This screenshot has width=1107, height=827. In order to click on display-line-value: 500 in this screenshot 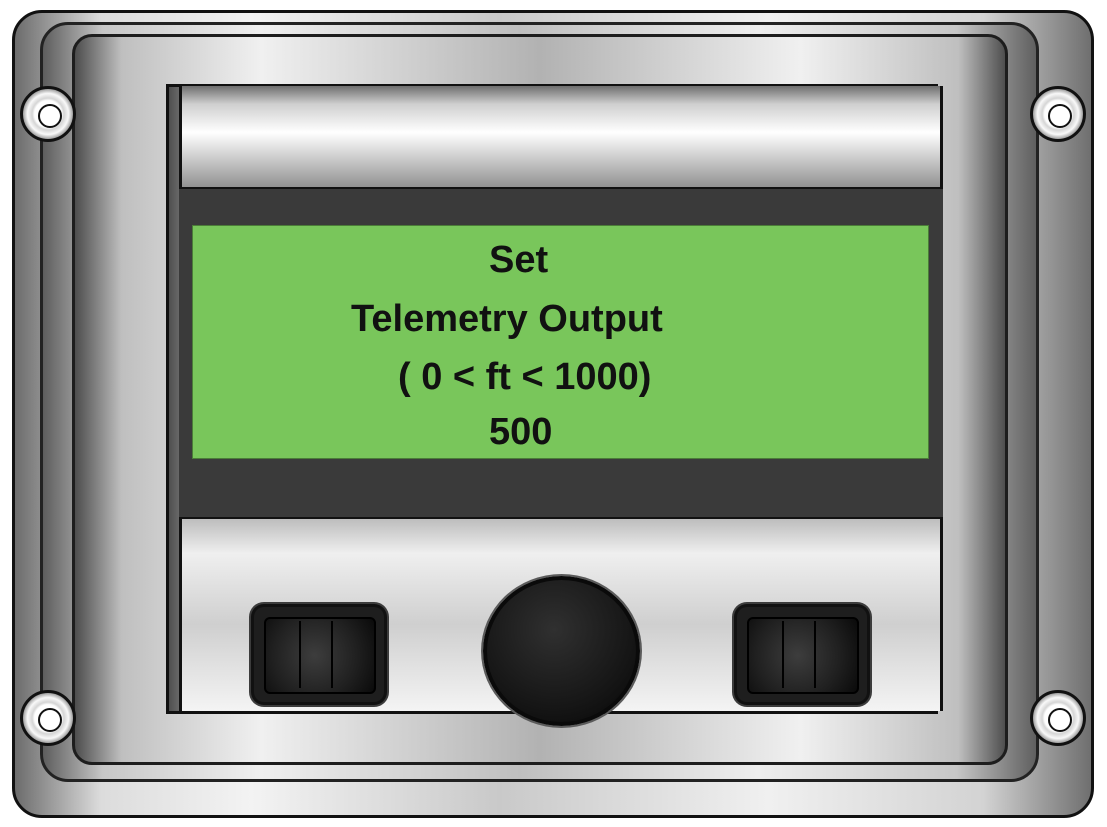, I will do `click(521, 432)`.